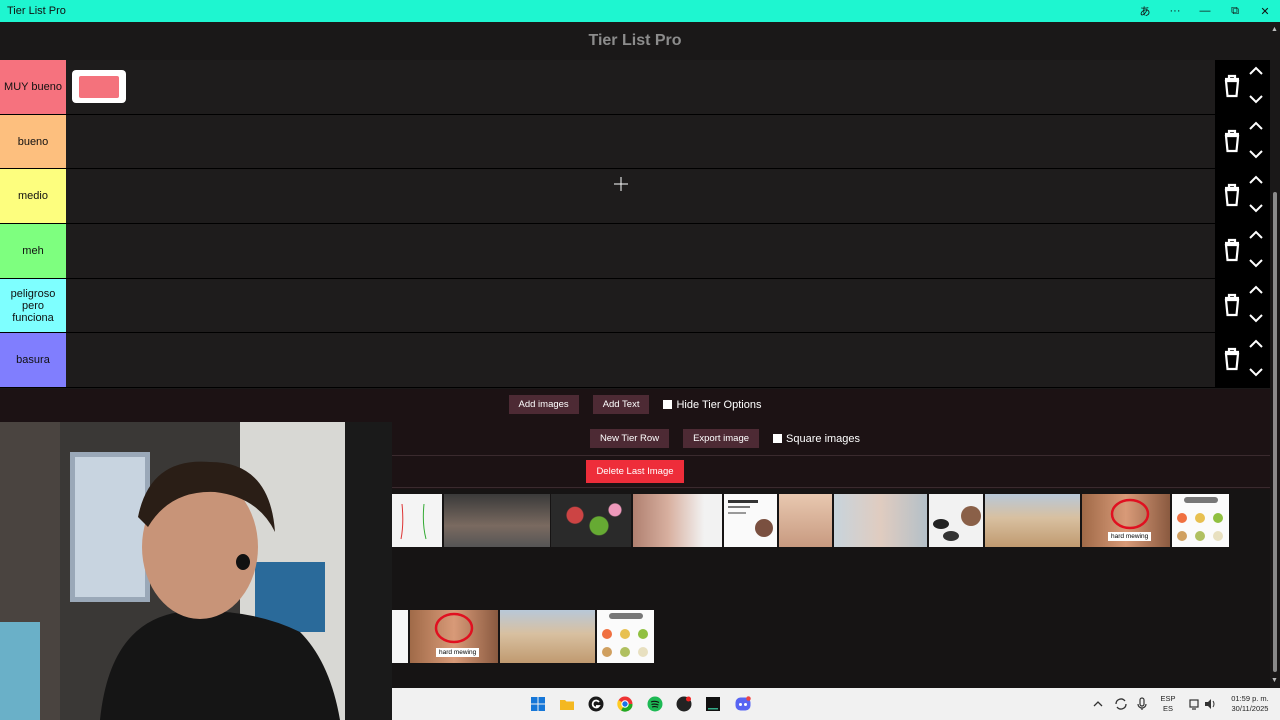 This screenshot has height=720, width=1280. What do you see at coordinates (629, 438) in the screenshot?
I see `new-tier-row-button: New Tier Row` at bounding box center [629, 438].